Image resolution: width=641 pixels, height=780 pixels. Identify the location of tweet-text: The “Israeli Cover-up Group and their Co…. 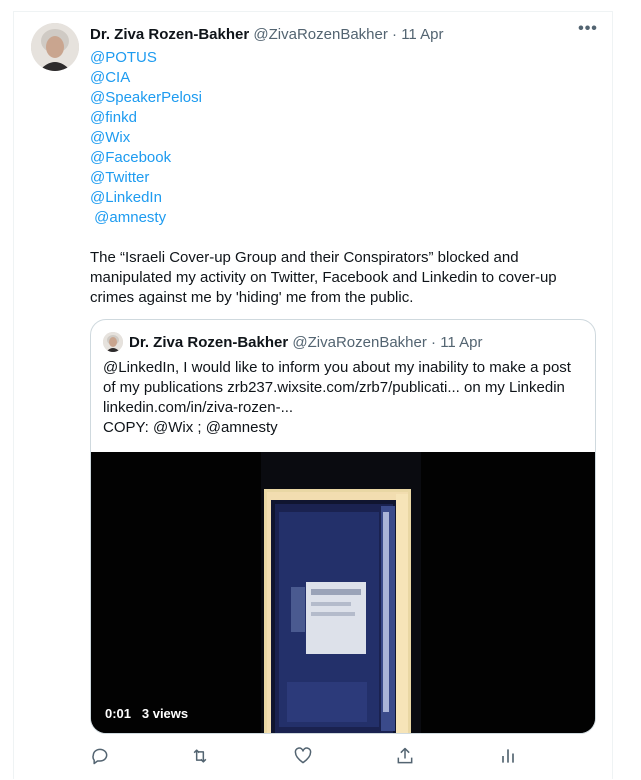
(323, 277).